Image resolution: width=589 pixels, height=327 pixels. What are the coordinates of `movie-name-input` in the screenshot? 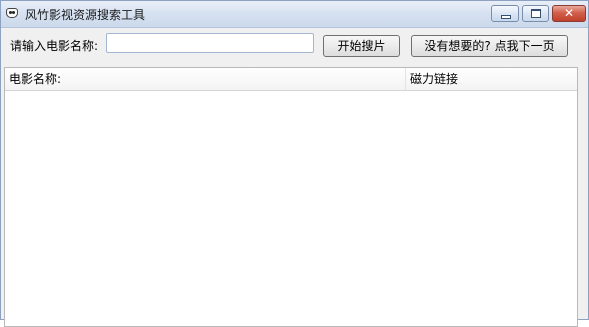 It's located at (210, 43).